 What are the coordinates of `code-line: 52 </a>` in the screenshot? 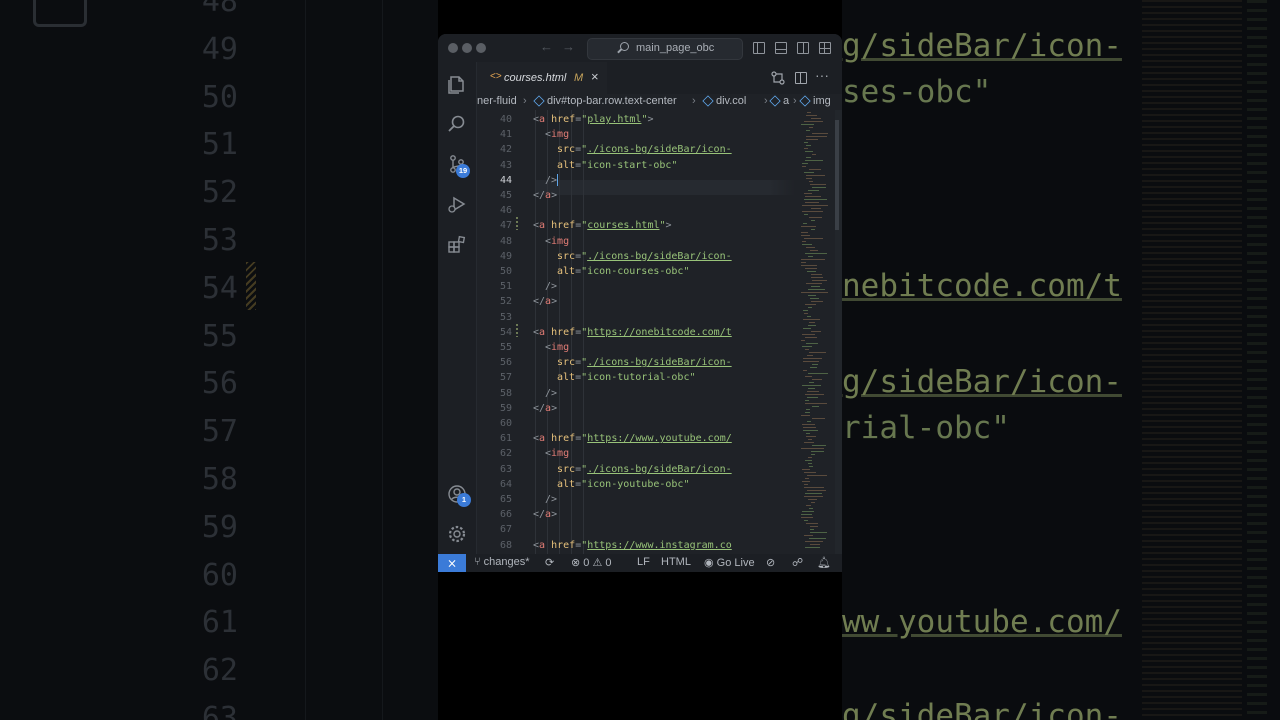 It's located at (636, 301).